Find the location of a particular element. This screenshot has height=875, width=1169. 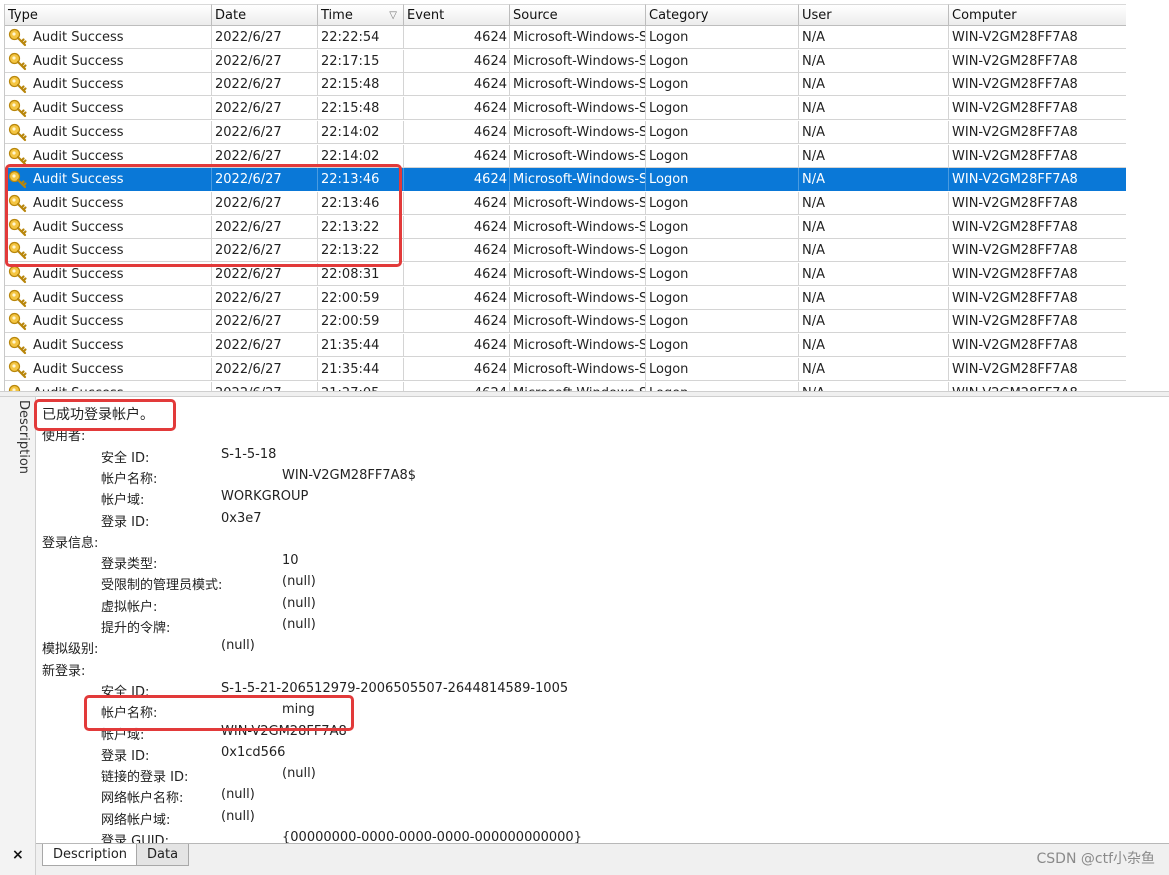

column-header-date: Date is located at coordinates (265, 15).